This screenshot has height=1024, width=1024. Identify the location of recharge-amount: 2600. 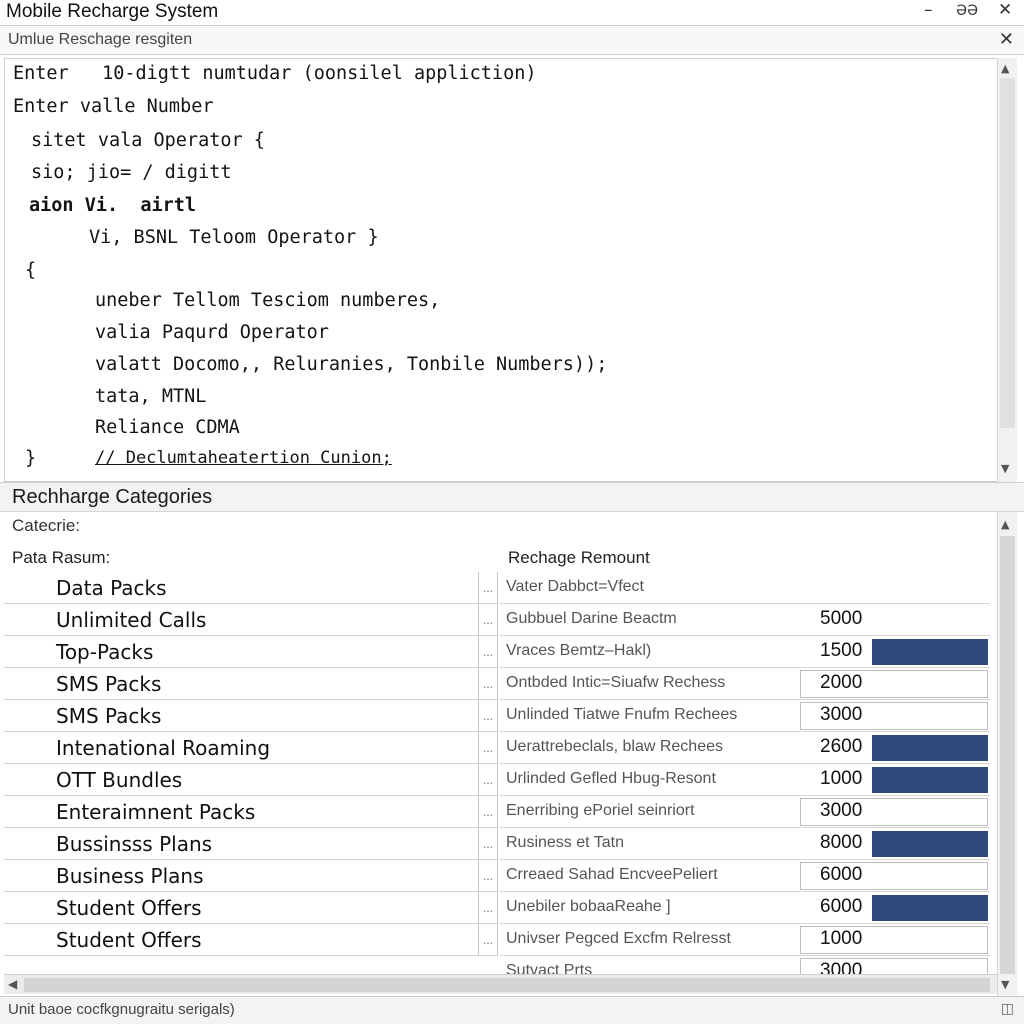
(841, 746).